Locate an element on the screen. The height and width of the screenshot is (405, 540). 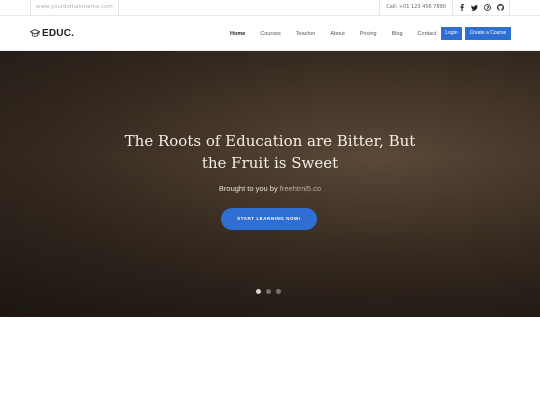
top-bar-right: Call: +01 123 456 7890 is located at coordinates (444, 7).